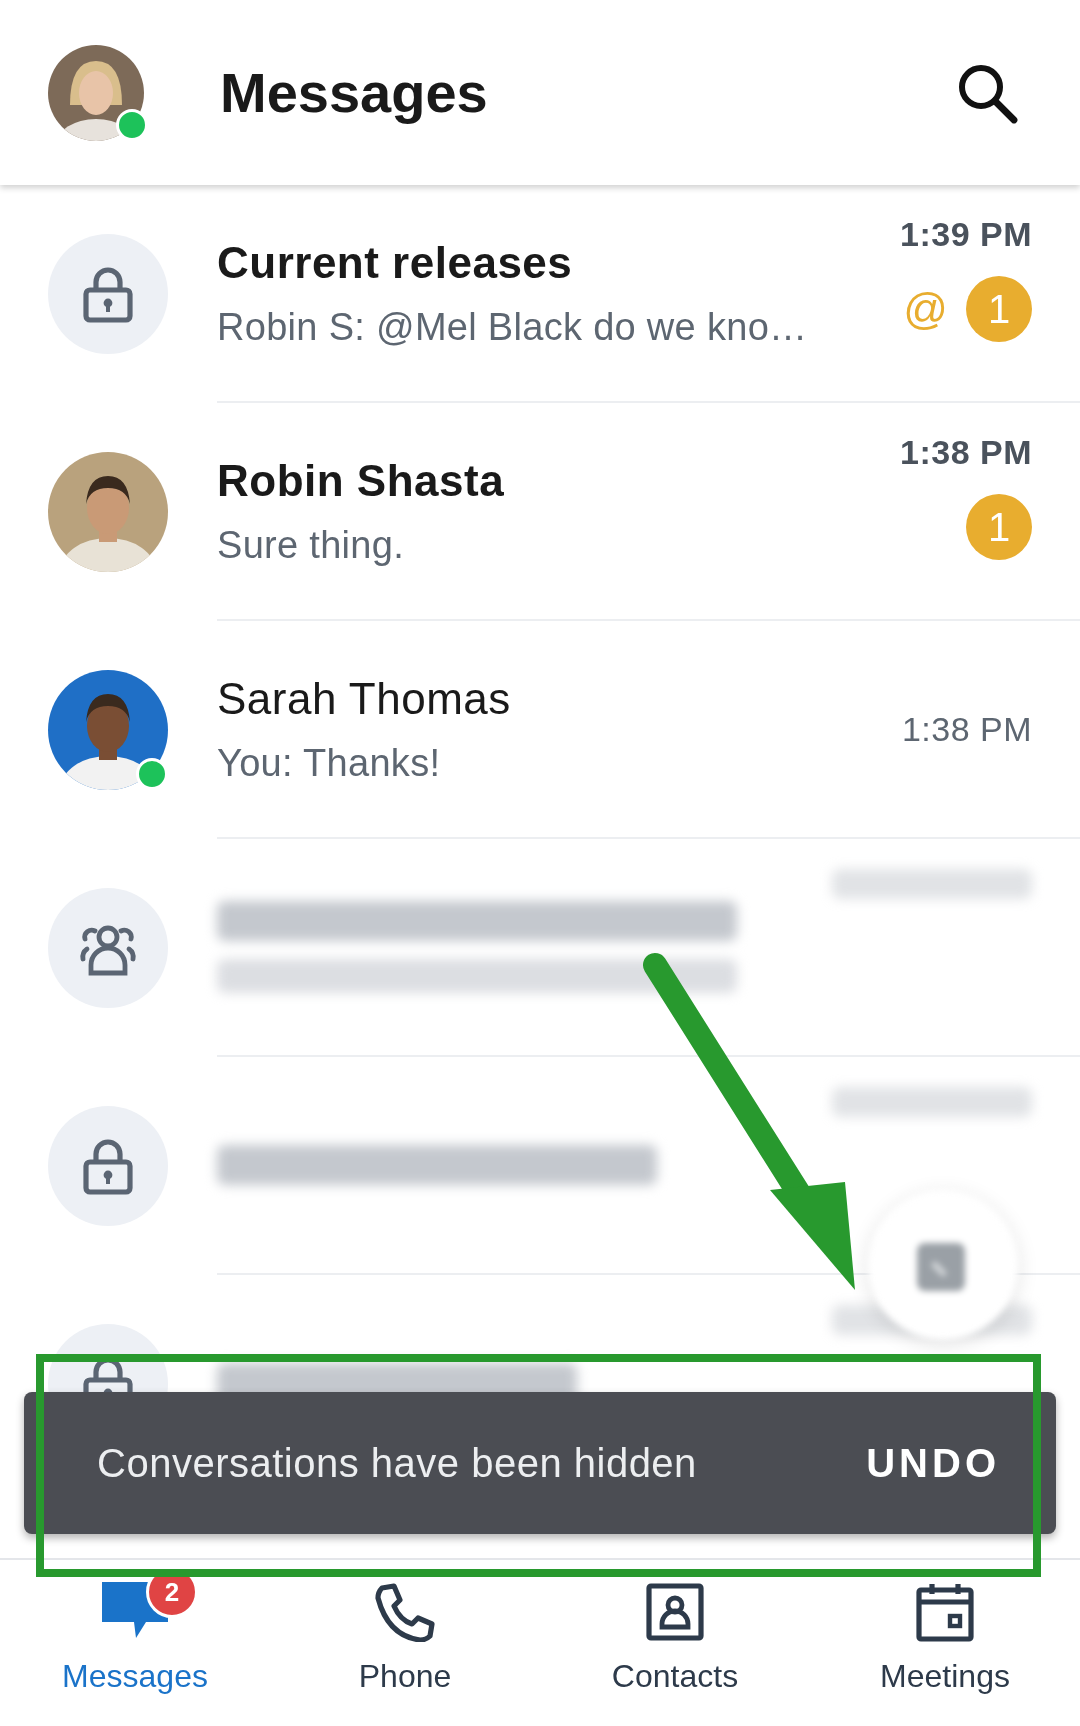  Describe the element at coordinates (933, 1463) in the screenshot. I see `undo-button: UNDO` at that location.